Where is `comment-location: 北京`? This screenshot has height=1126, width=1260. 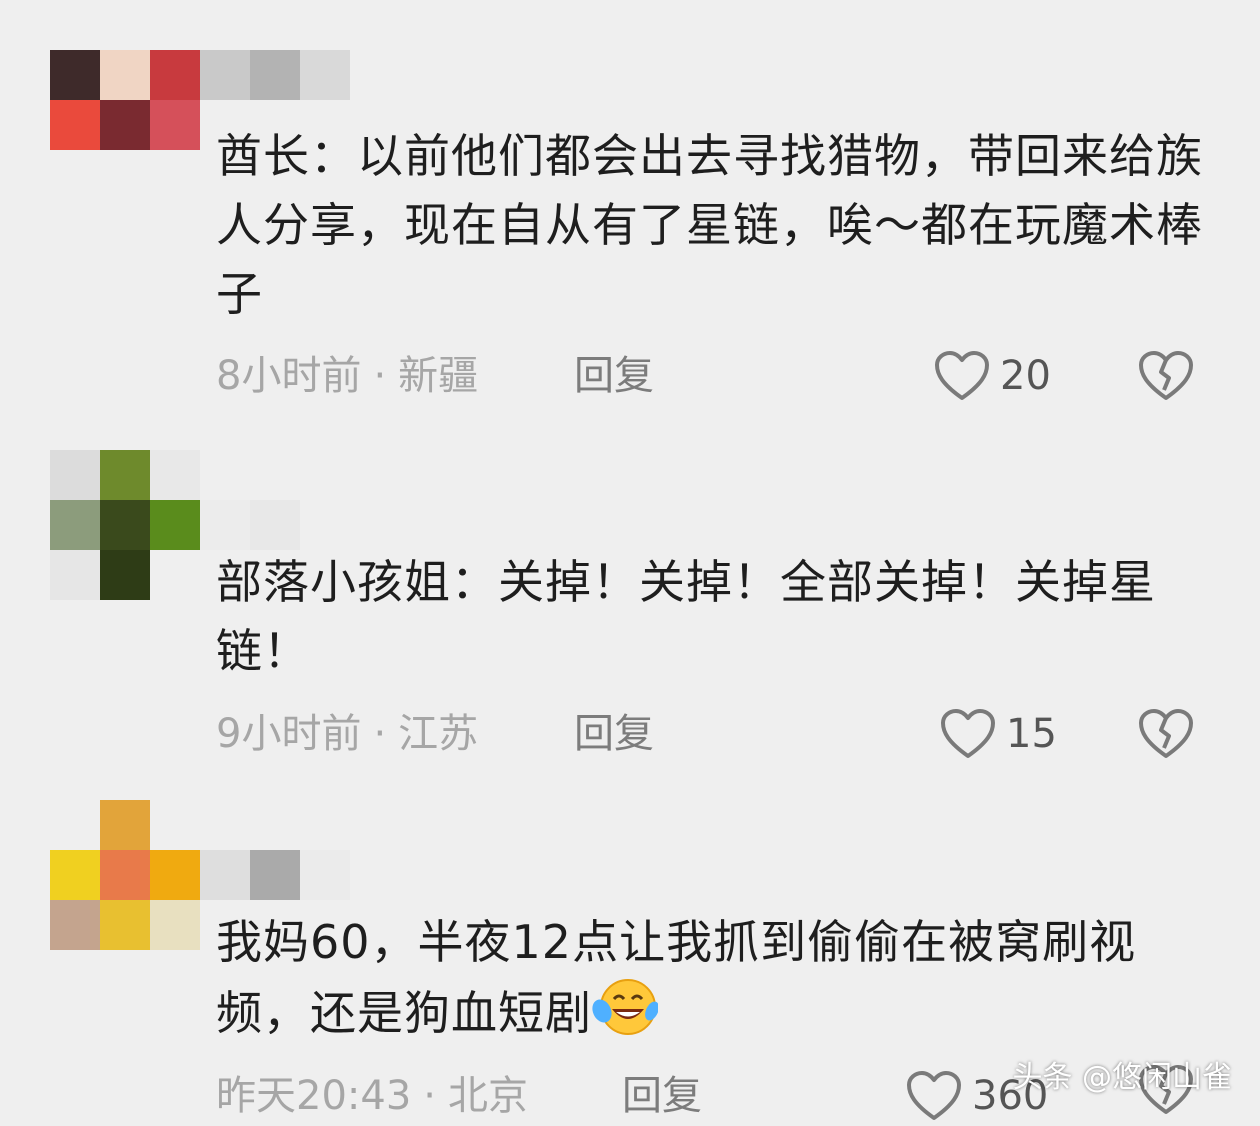 comment-location: 北京 is located at coordinates (488, 1096).